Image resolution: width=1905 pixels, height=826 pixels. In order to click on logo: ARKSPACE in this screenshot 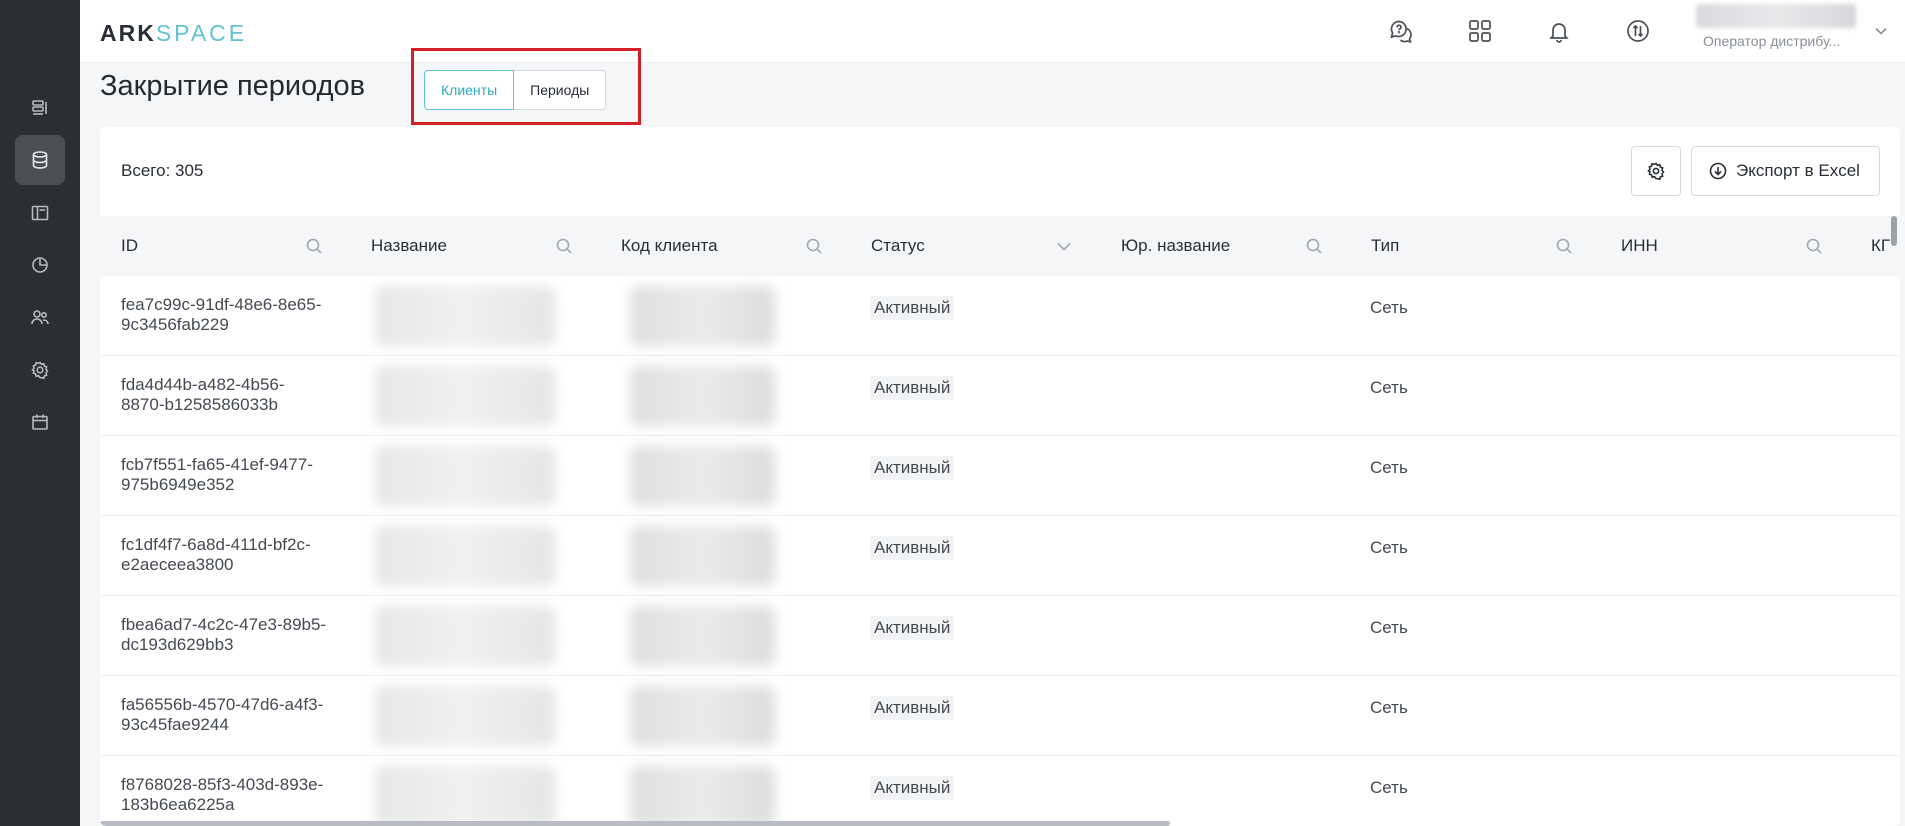, I will do `click(173, 33)`.